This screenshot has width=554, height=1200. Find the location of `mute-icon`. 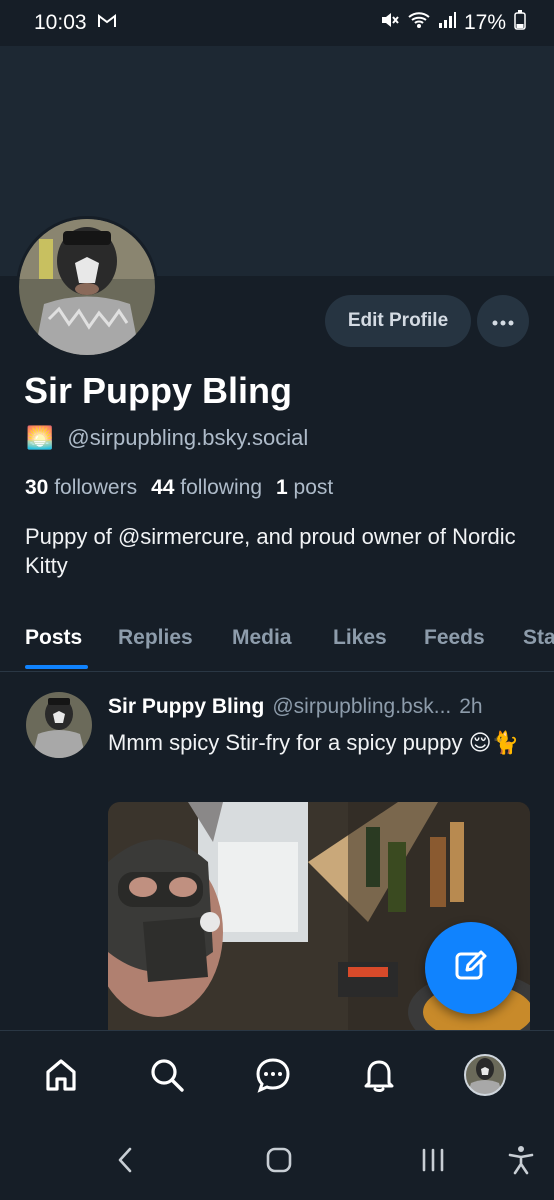

mute-icon is located at coordinates (390, 23).